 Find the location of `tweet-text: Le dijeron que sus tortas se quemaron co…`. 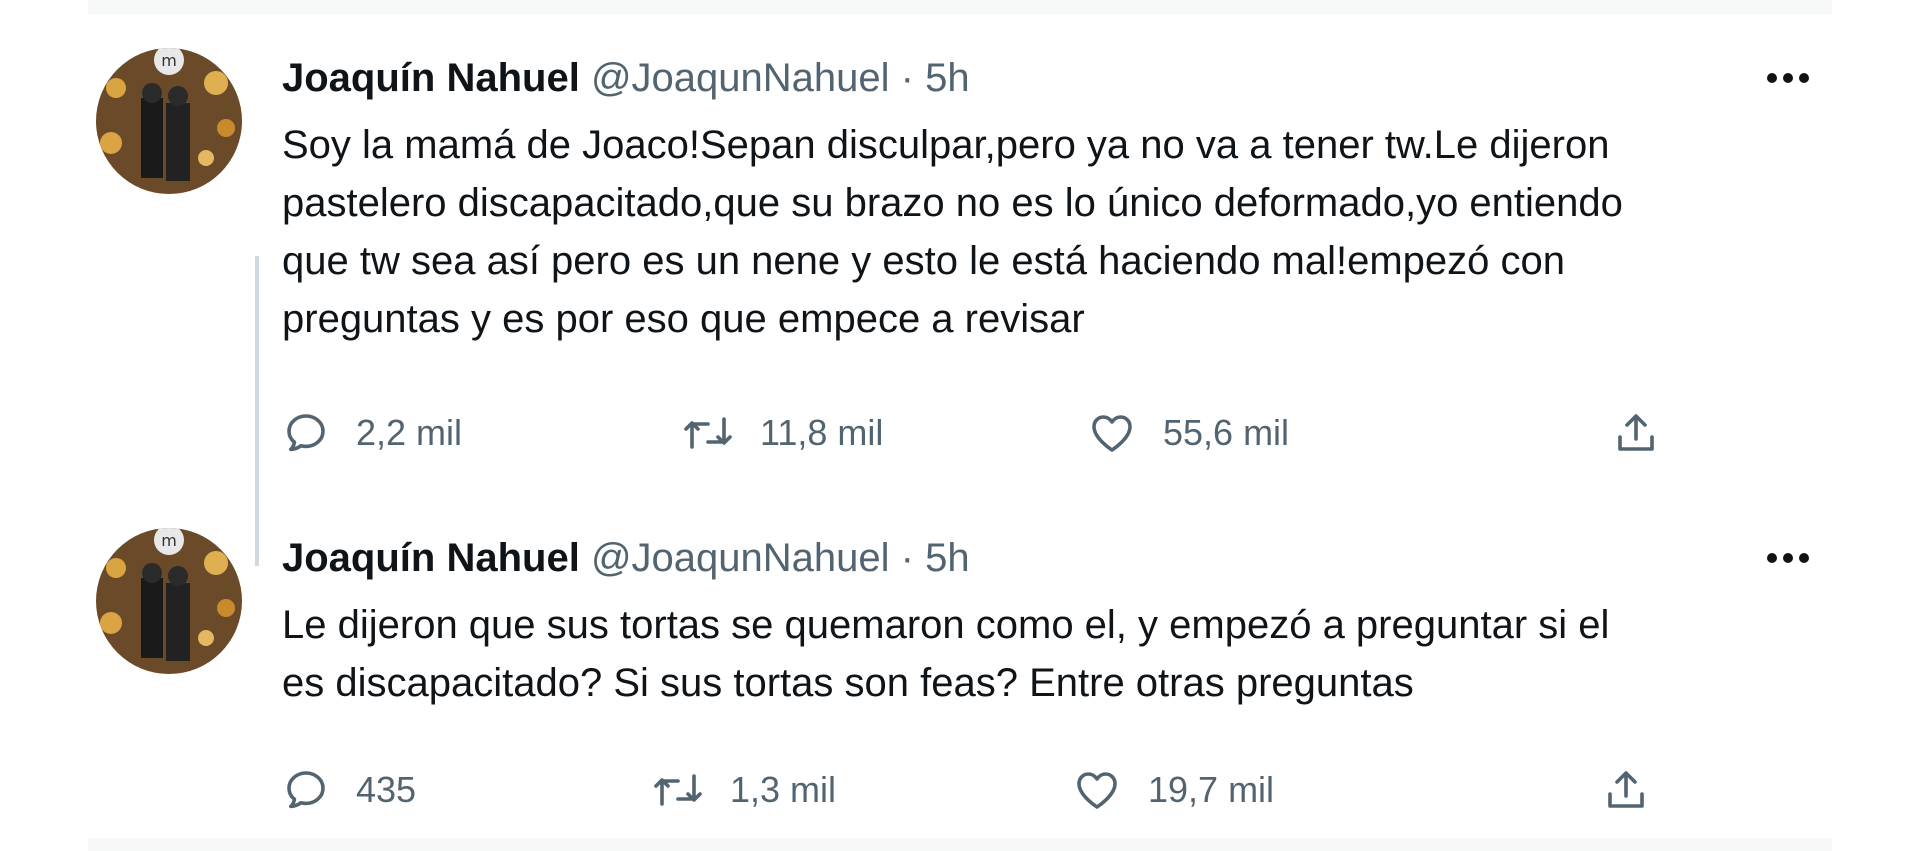

tweet-text: Le dijeron que sus tortas se quemaron co… is located at coordinates (946, 654).